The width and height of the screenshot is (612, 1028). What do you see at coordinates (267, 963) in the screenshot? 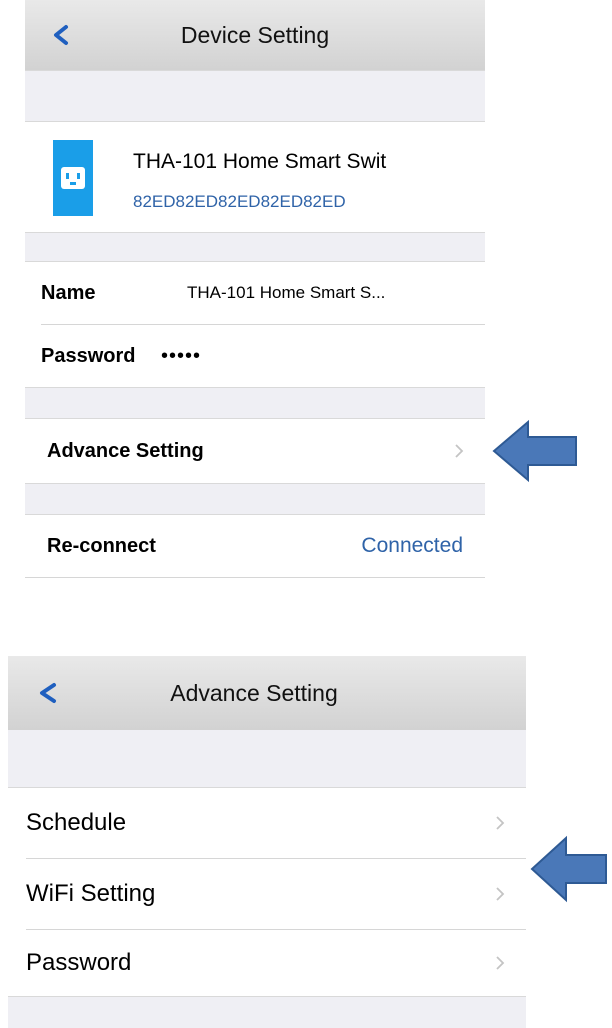
I see `password-settings-row: Password` at bounding box center [267, 963].